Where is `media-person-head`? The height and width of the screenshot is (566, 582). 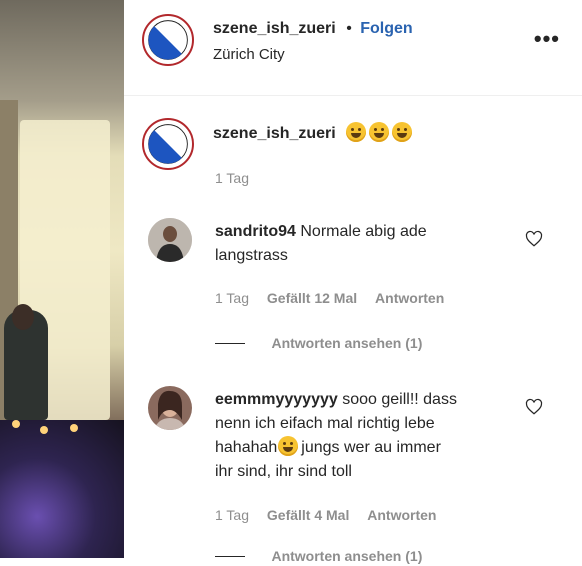
media-person-head is located at coordinates (23, 317).